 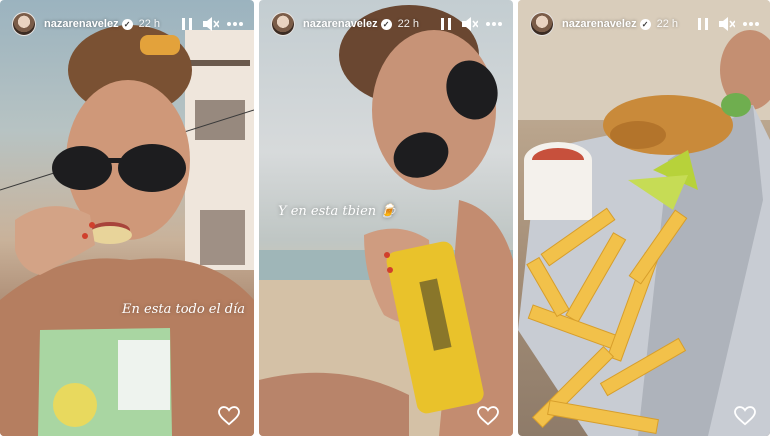 I want to click on story-caption: Y en esta tbien 🍺, so click(x=337, y=211).